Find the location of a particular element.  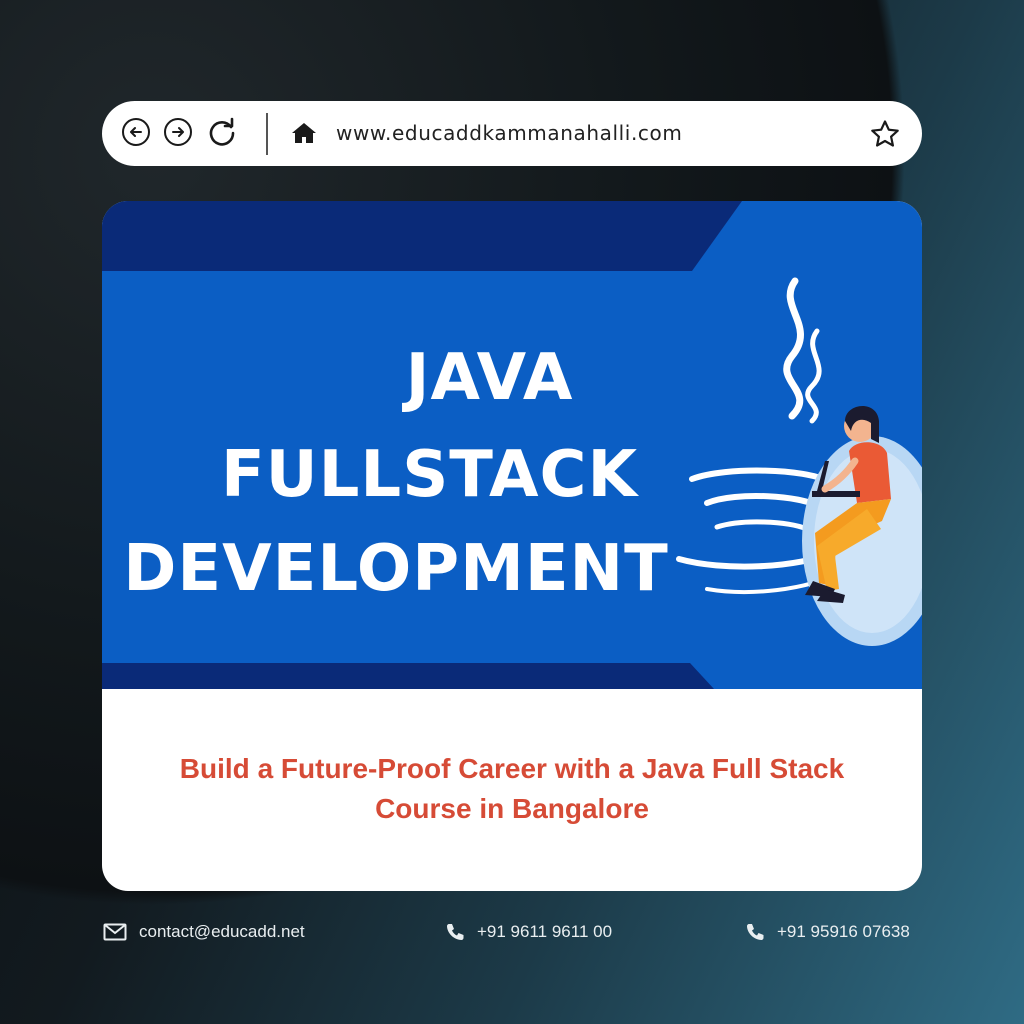

title-line-2: FULLSTACK is located at coordinates (429, 475).